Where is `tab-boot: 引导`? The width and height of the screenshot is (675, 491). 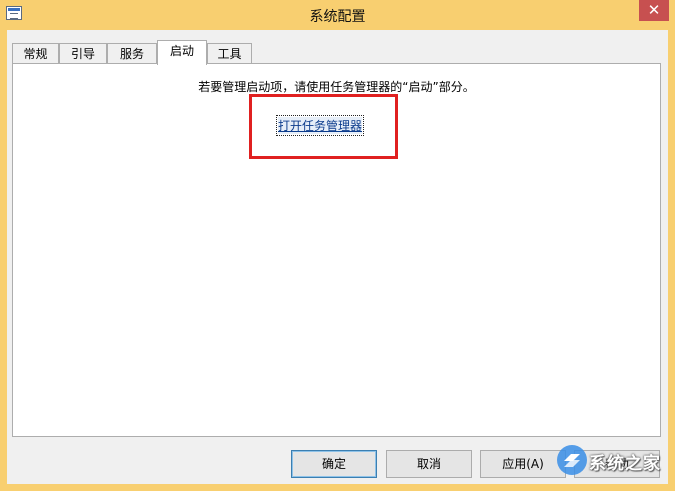 tab-boot: 引导 is located at coordinates (83, 53).